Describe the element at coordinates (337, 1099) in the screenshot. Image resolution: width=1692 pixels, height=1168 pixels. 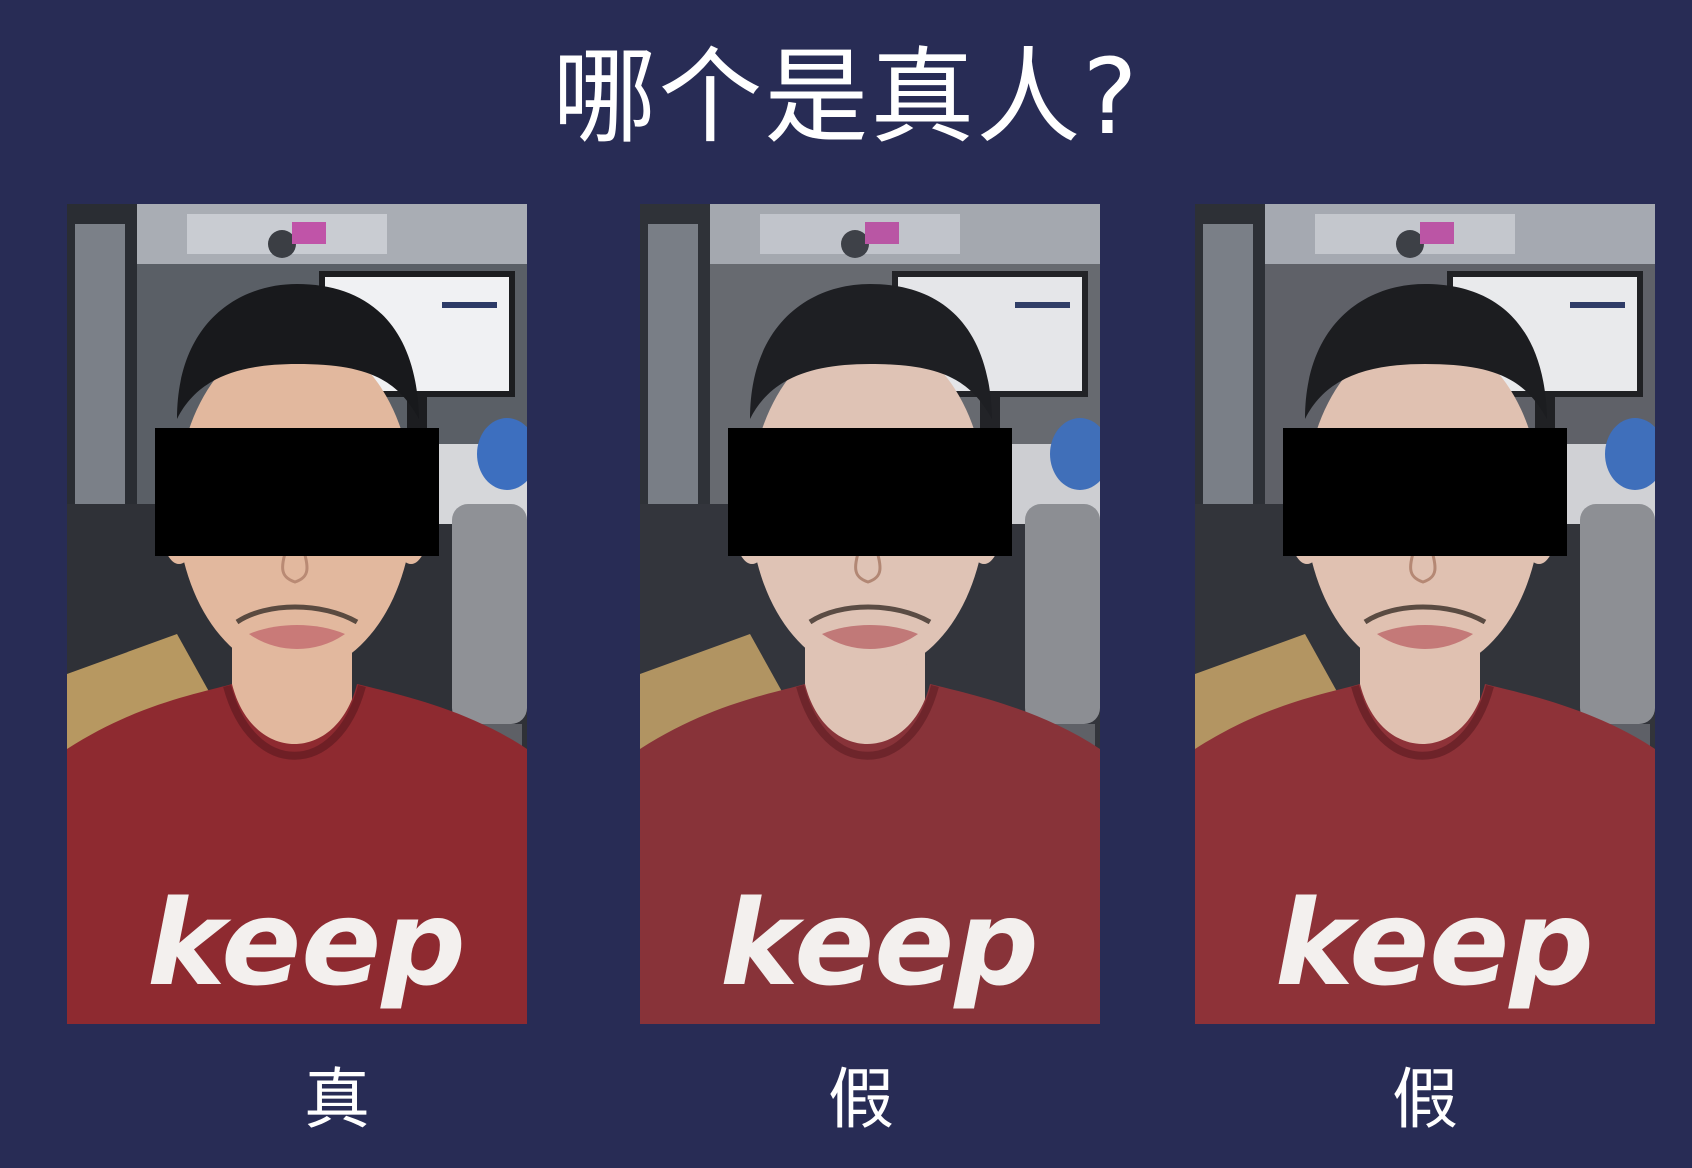
I see `caption-real: 真` at that location.